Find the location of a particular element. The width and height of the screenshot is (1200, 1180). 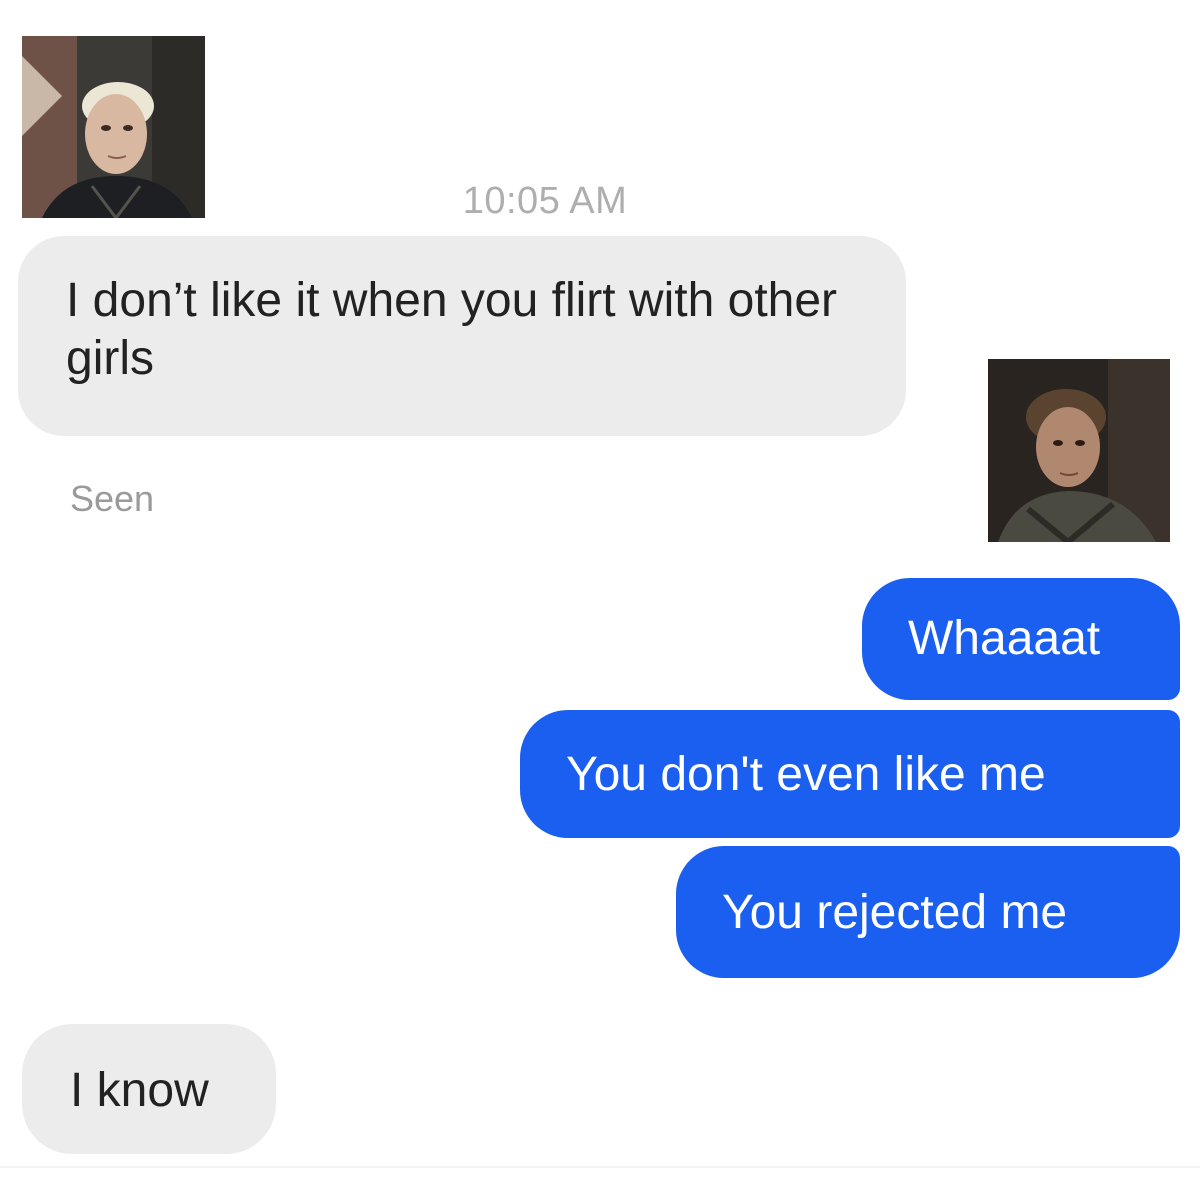

incoming-message-bubble: I know is located at coordinates (149, 1089).